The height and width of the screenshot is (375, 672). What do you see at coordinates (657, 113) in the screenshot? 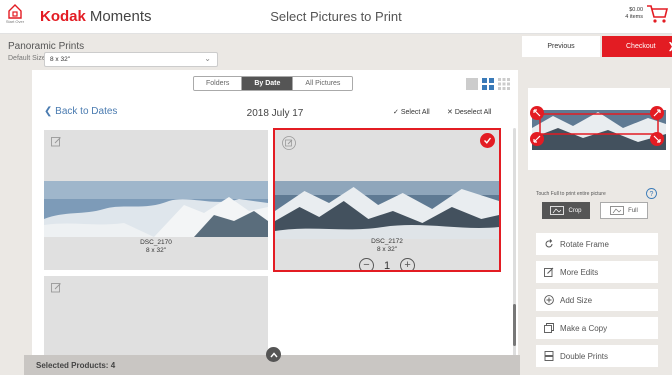
I see `crop-handle-top-right-icon` at bounding box center [657, 113].